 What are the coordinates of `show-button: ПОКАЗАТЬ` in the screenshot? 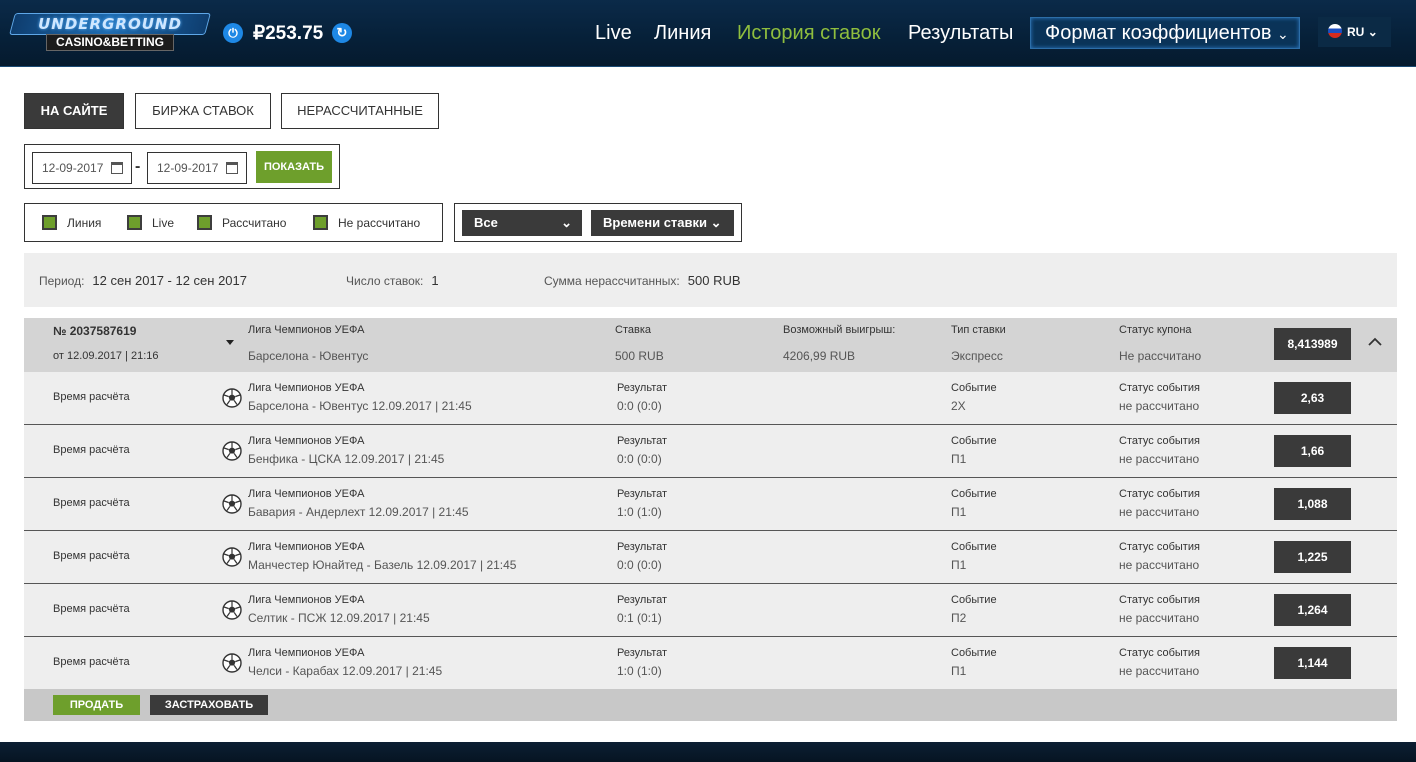 It's located at (294, 167).